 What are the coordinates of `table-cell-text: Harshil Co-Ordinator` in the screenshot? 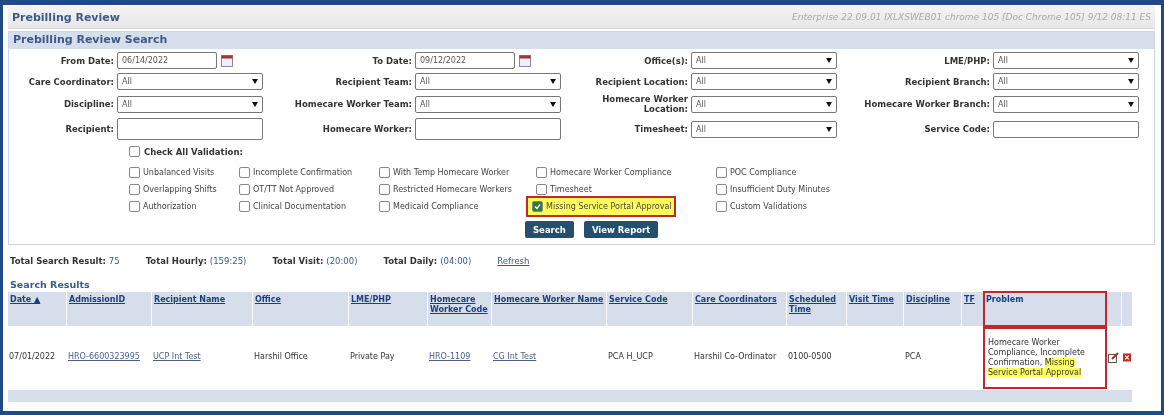 It's located at (735, 357).